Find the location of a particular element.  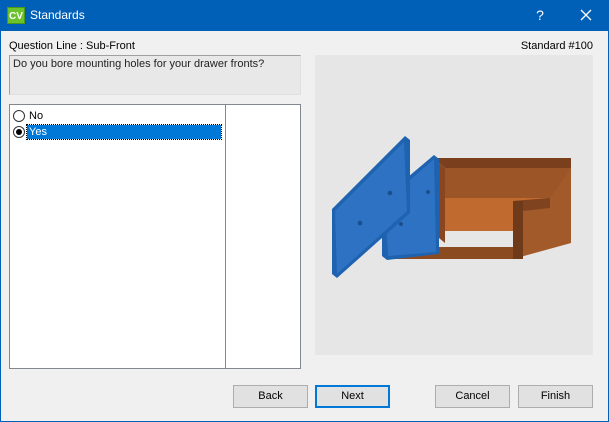

help-button: ? is located at coordinates (540, 15).